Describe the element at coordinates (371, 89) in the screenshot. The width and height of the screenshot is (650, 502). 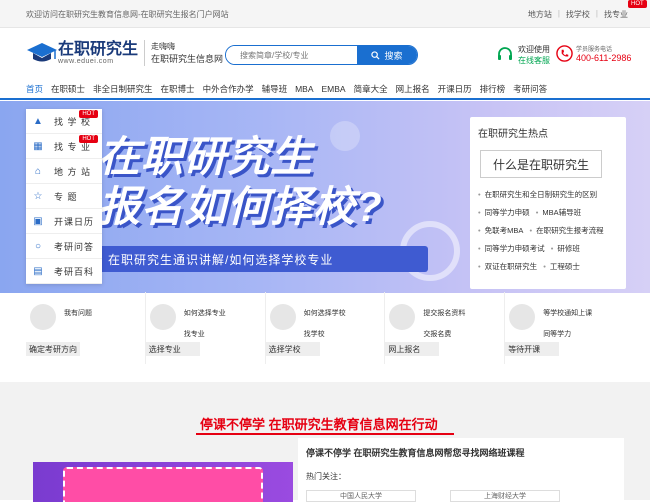
I see `nav-item: 简章大全` at that location.